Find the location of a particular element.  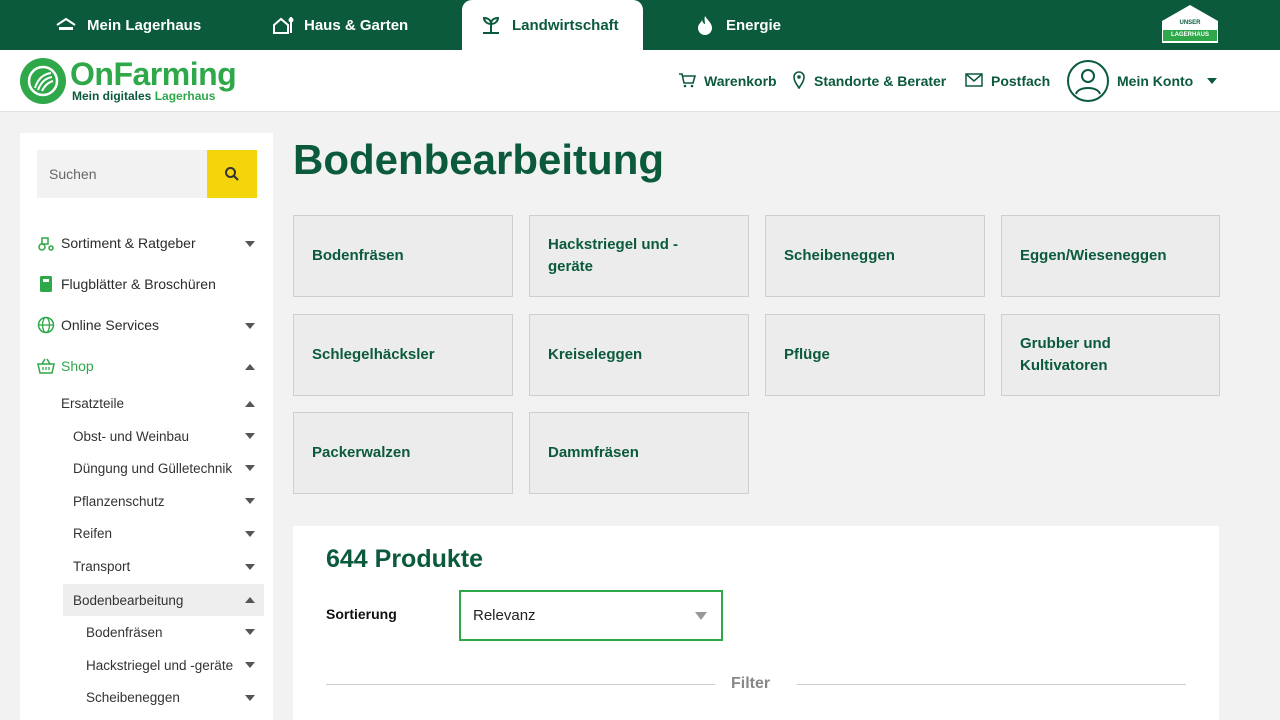

sidebar-item-sortiment: Sortiment & Ratgeber is located at coordinates (116, 243).